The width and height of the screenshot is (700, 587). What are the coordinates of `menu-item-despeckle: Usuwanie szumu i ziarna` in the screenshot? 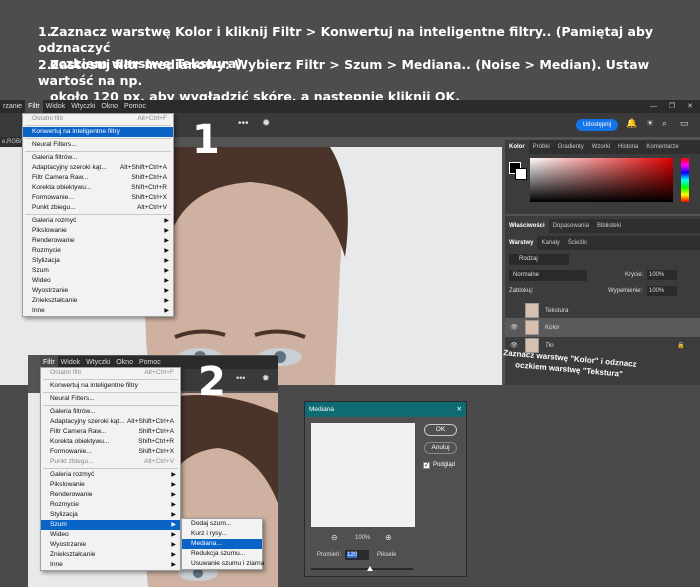 It's located at (223, 564).